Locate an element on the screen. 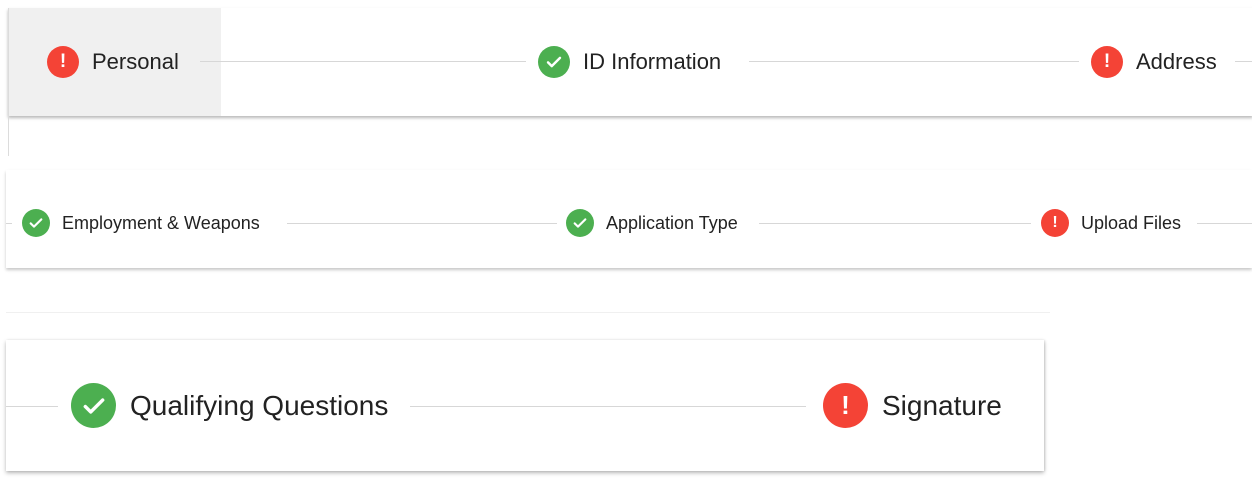  step-employment-weapons: Employment & Weapons is located at coordinates (141, 223).